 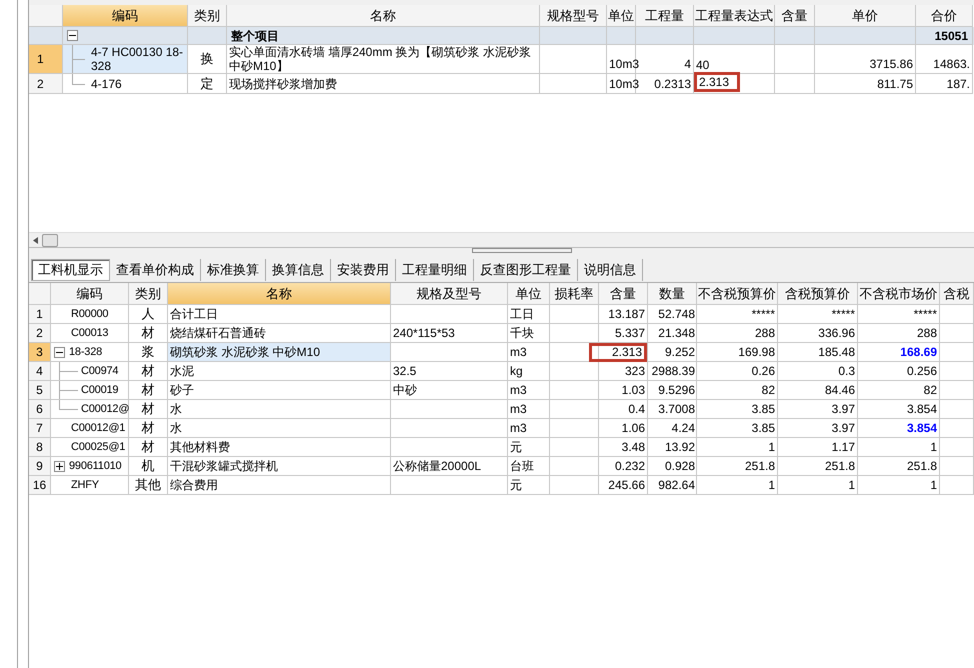 What do you see at coordinates (665, 16) in the screenshot?
I see `column-header: 工程量` at bounding box center [665, 16].